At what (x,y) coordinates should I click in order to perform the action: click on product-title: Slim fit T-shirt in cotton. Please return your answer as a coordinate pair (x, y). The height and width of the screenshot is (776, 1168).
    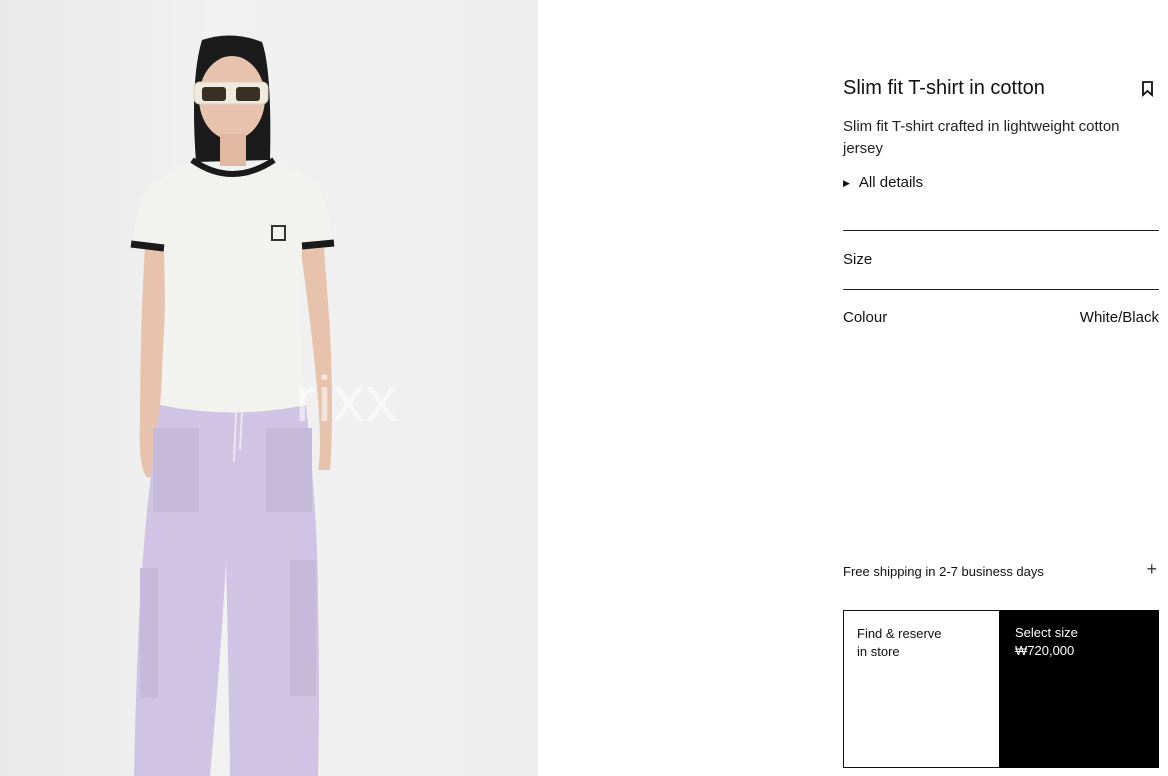
    Looking at the image, I should click on (944, 88).